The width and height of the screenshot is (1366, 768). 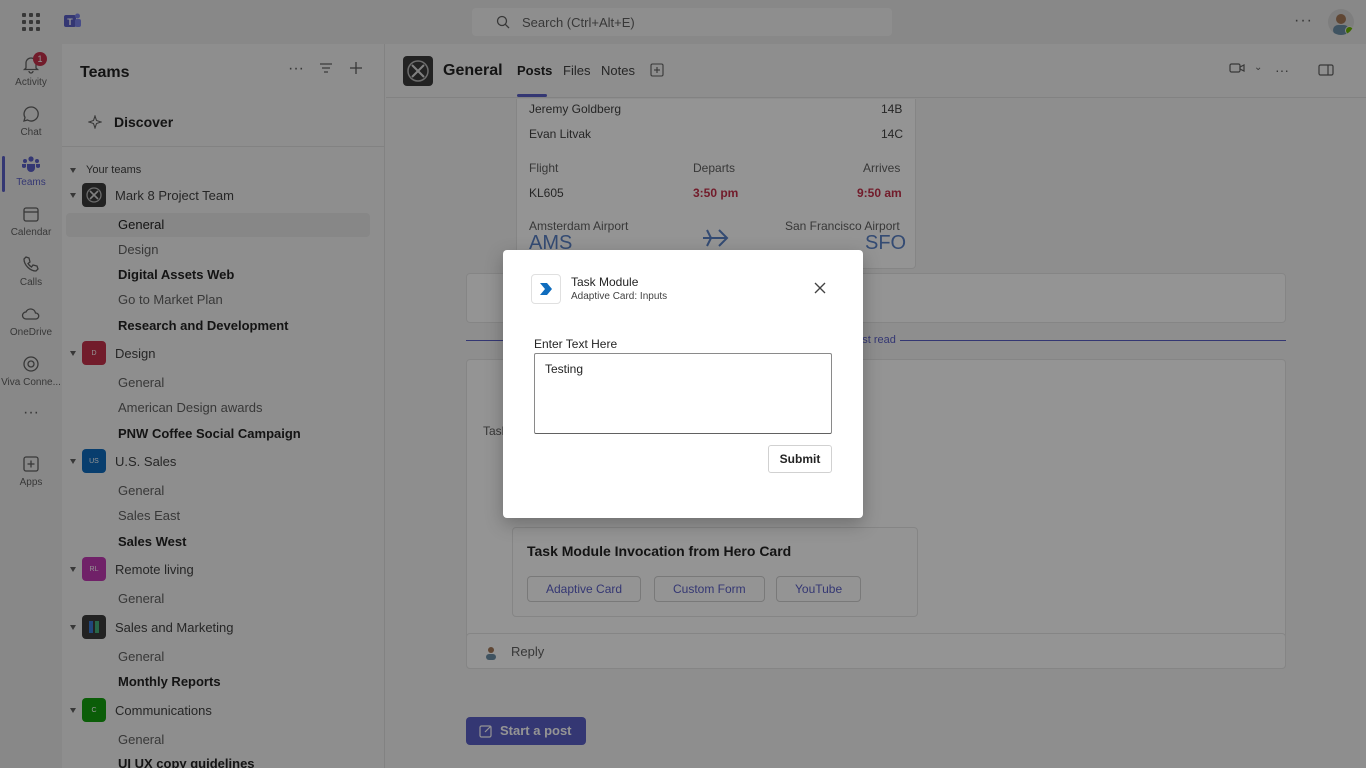 I want to click on text-field-label: Enter Text Here, so click(x=576, y=344).